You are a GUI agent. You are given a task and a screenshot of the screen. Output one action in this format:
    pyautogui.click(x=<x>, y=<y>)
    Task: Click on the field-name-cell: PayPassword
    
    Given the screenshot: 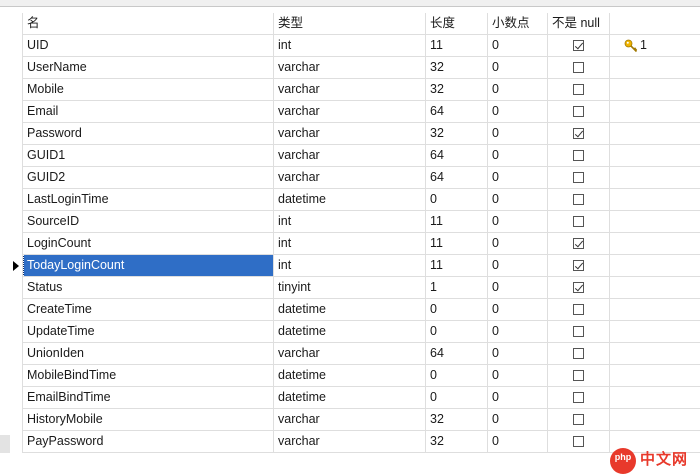 What is the action you would take?
    pyautogui.click(x=148, y=442)
    